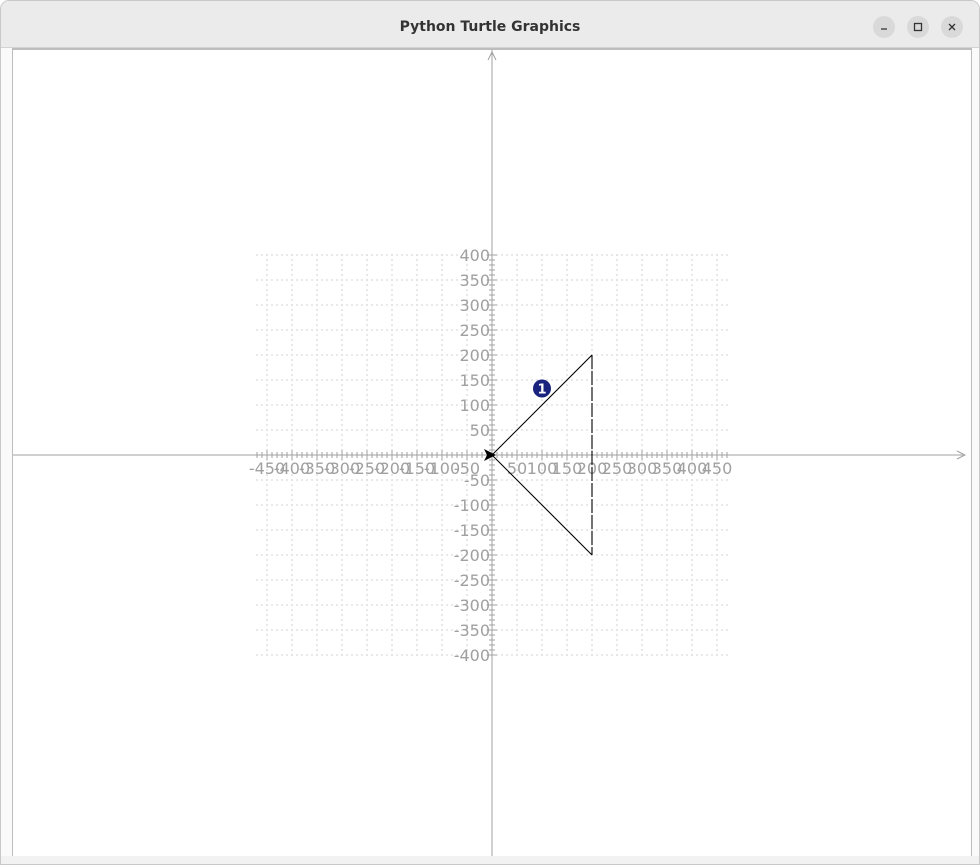  Describe the element at coordinates (541, 390) in the screenshot. I see `marker-label: 1` at that location.